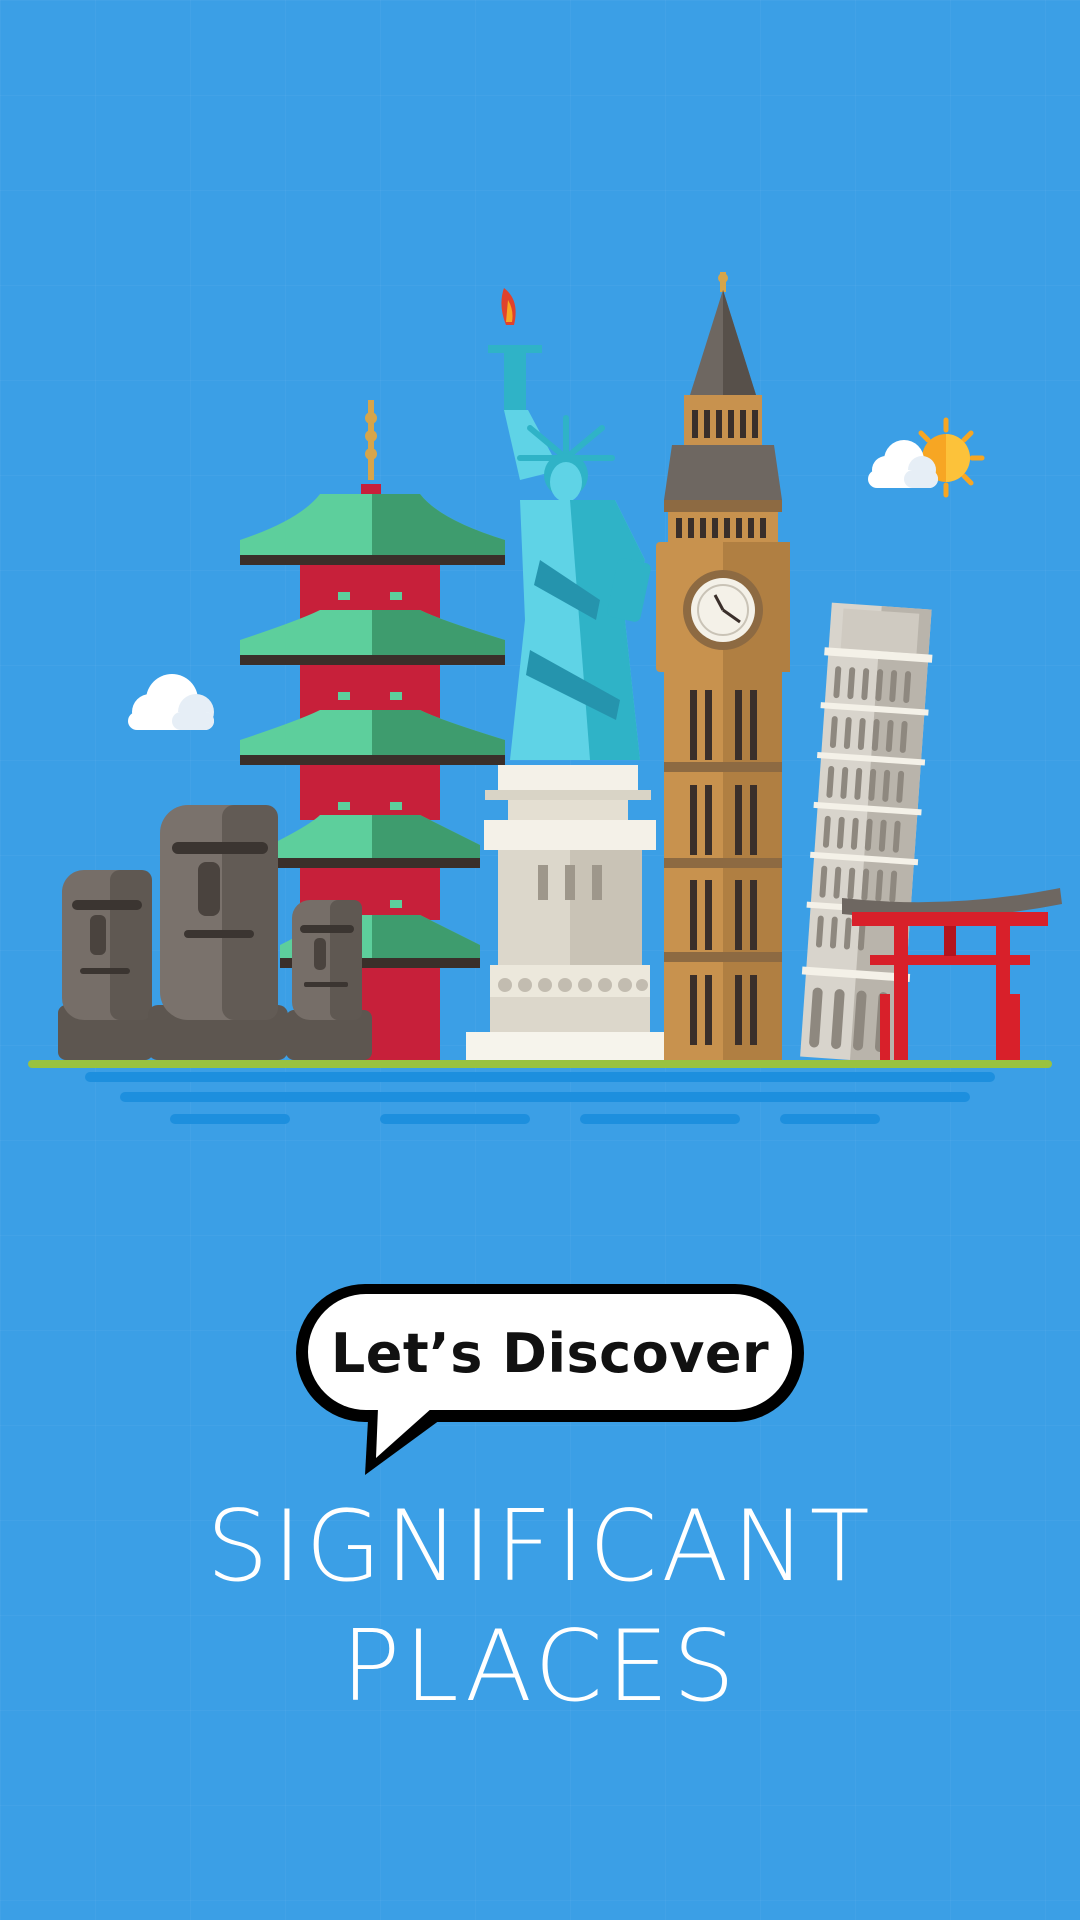 The width and height of the screenshot is (1080, 1920). Describe the element at coordinates (372, 730) in the screenshot. I see `pagoda` at that location.